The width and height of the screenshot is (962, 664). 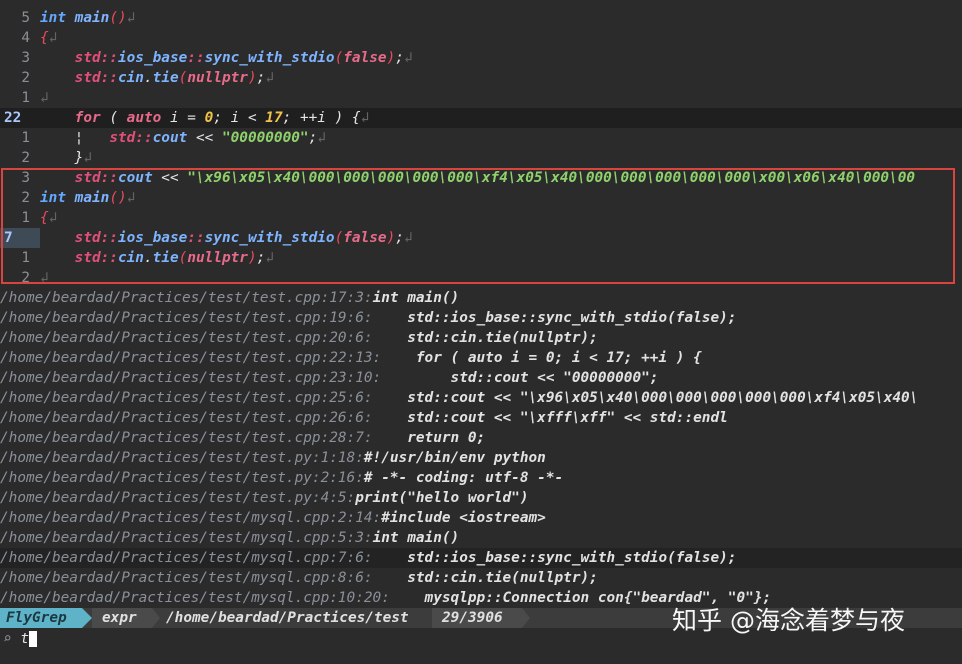 I want to click on code-token: 0, so click(x=209, y=118).